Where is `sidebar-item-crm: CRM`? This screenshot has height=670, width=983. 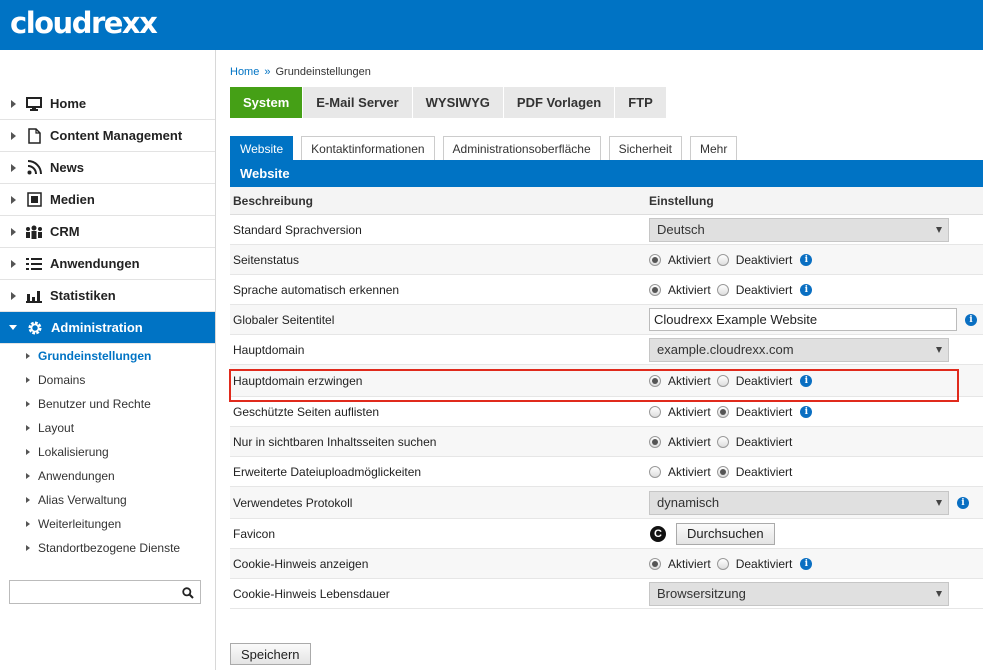
sidebar-item-crm: CRM is located at coordinates (107, 232).